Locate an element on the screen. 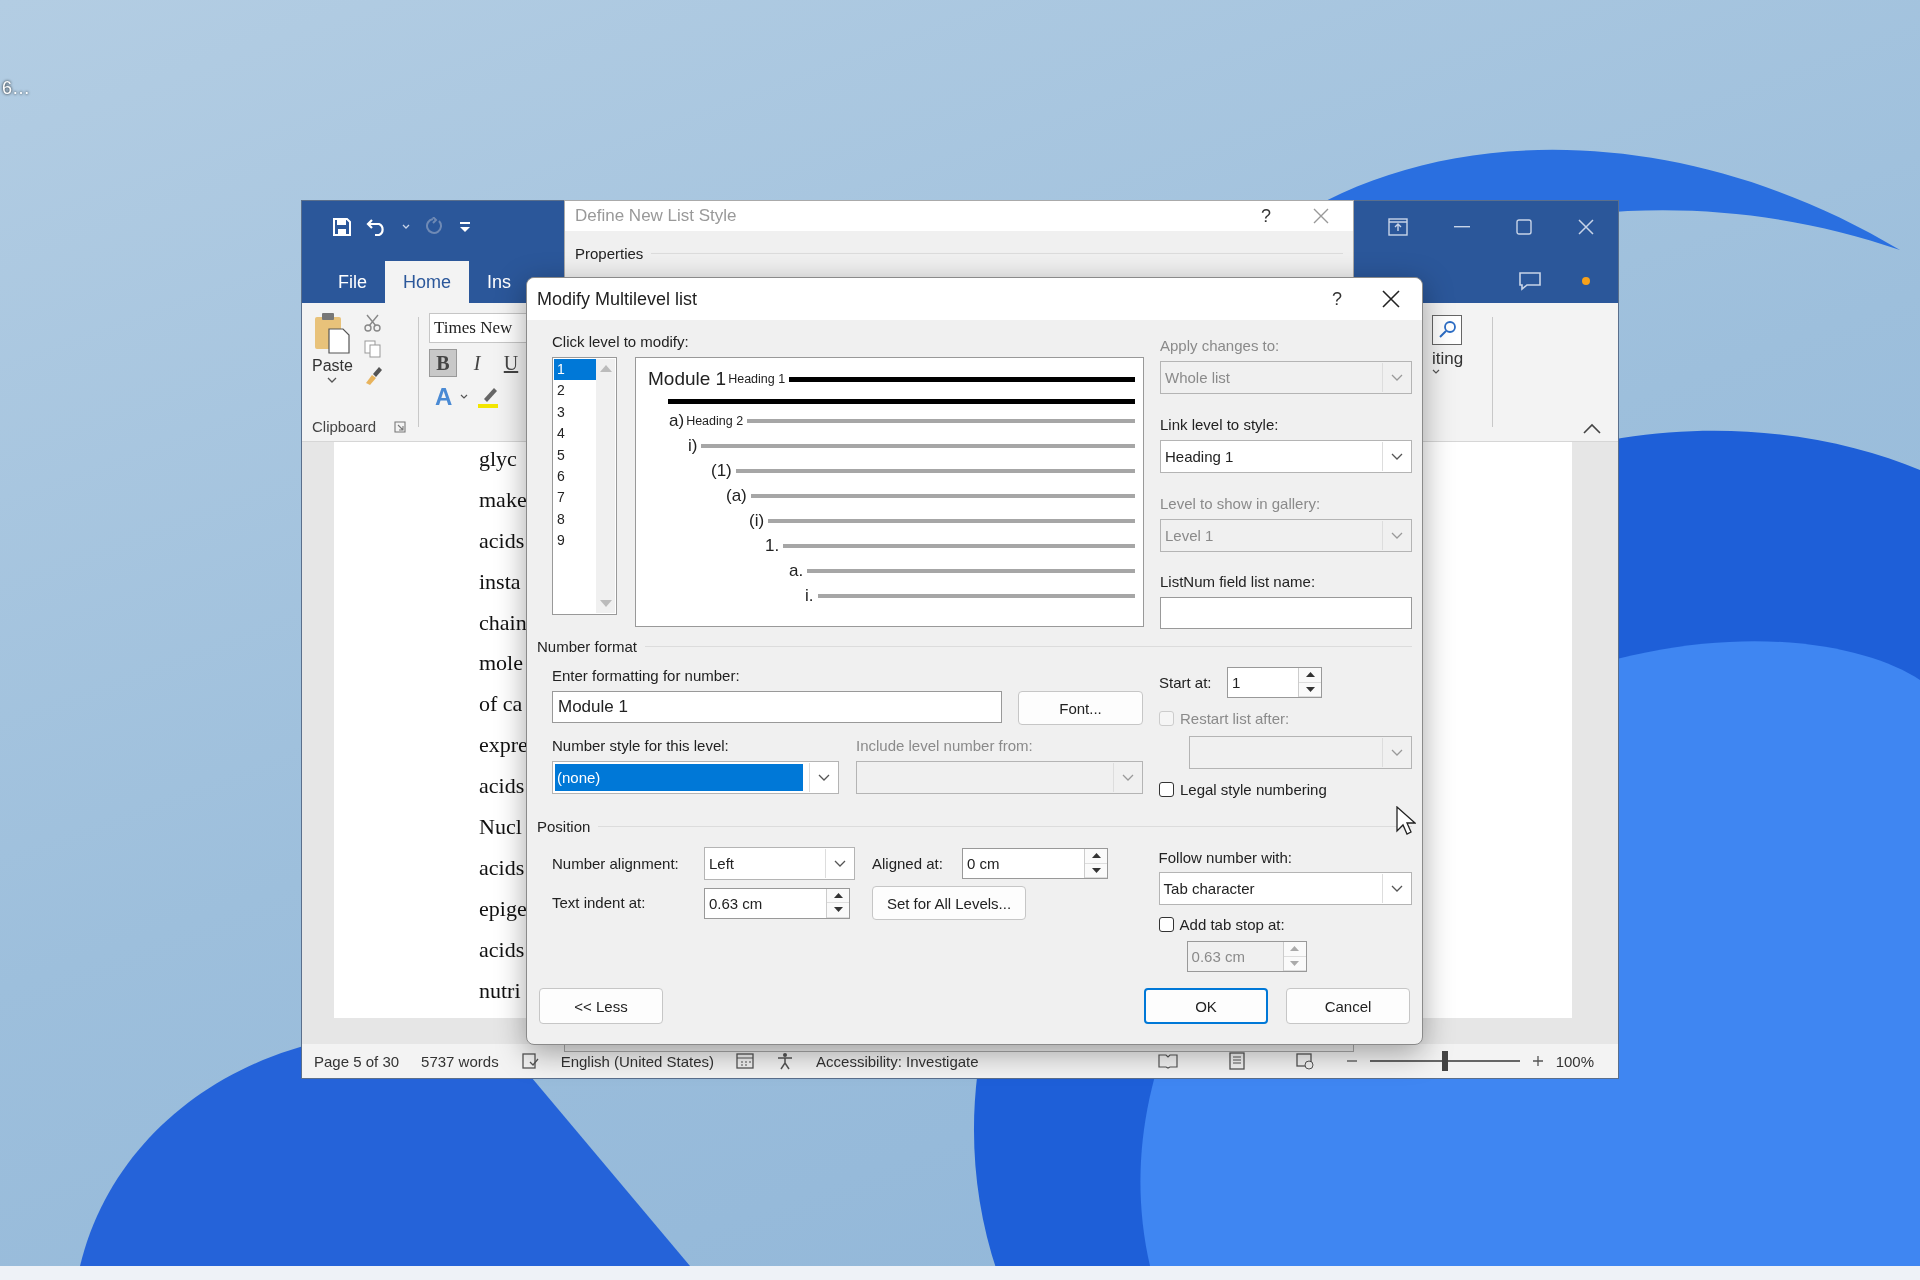 The width and height of the screenshot is (1920, 1280). language-indicator: English (United States) is located at coordinates (637, 1061).